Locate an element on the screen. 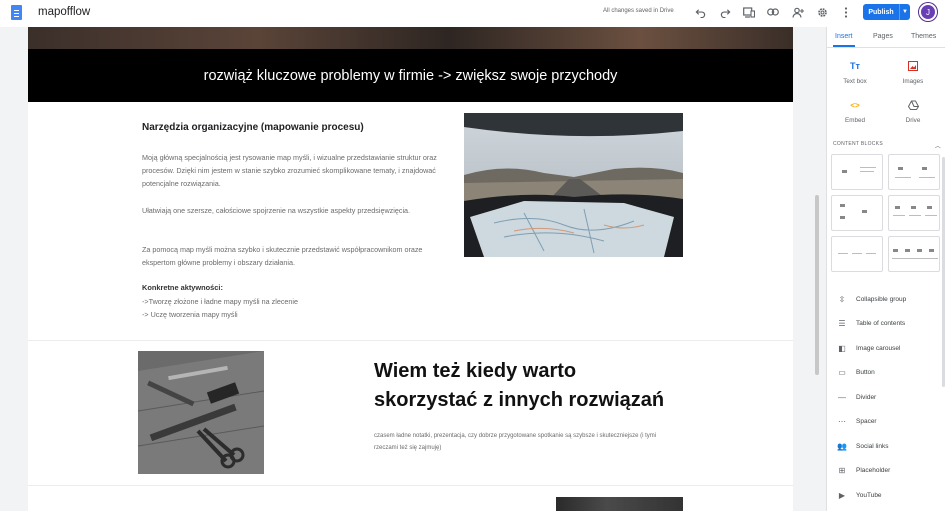 The width and height of the screenshot is (945, 511). insert-item-label: Embed is located at coordinates (855, 120).